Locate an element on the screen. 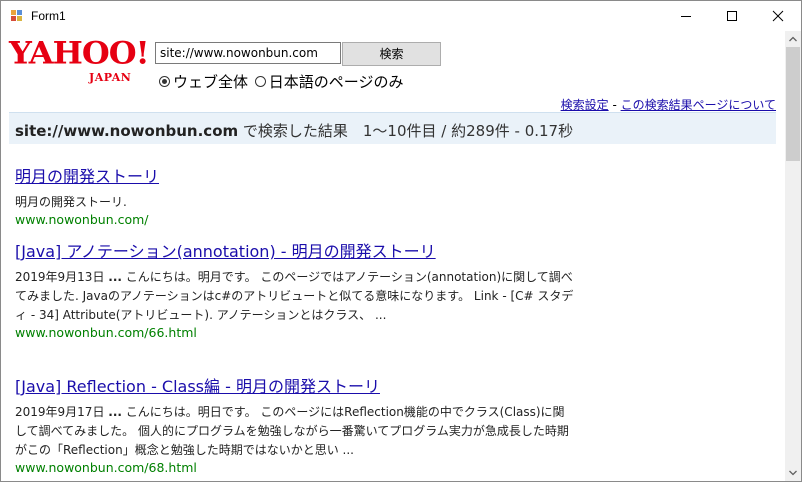 Image resolution: width=802 pixels, height=482 pixels. search-input is located at coordinates (248, 53).